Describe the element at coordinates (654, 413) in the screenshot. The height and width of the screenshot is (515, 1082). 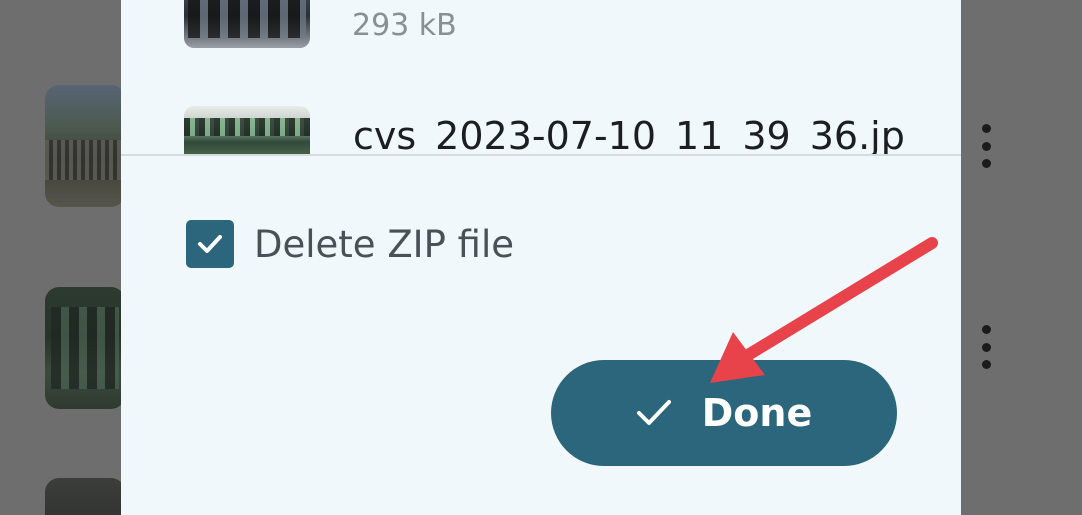
I see `check-icon` at that location.